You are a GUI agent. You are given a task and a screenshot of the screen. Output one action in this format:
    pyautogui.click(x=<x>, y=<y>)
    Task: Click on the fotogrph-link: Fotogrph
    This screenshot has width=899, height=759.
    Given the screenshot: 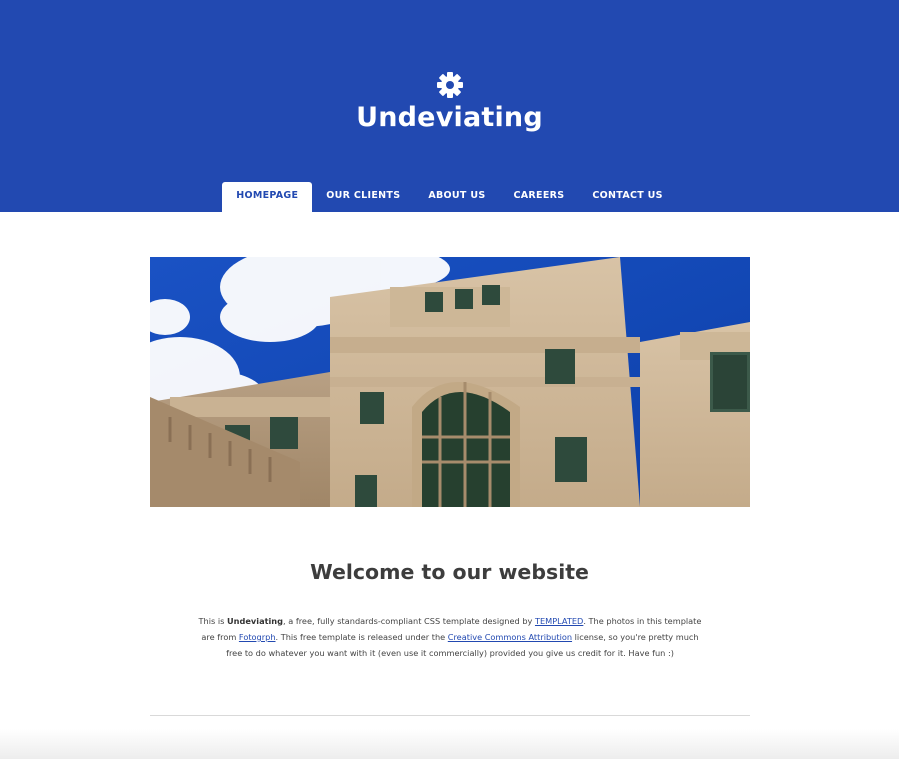 What is the action you would take?
    pyautogui.click(x=257, y=637)
    